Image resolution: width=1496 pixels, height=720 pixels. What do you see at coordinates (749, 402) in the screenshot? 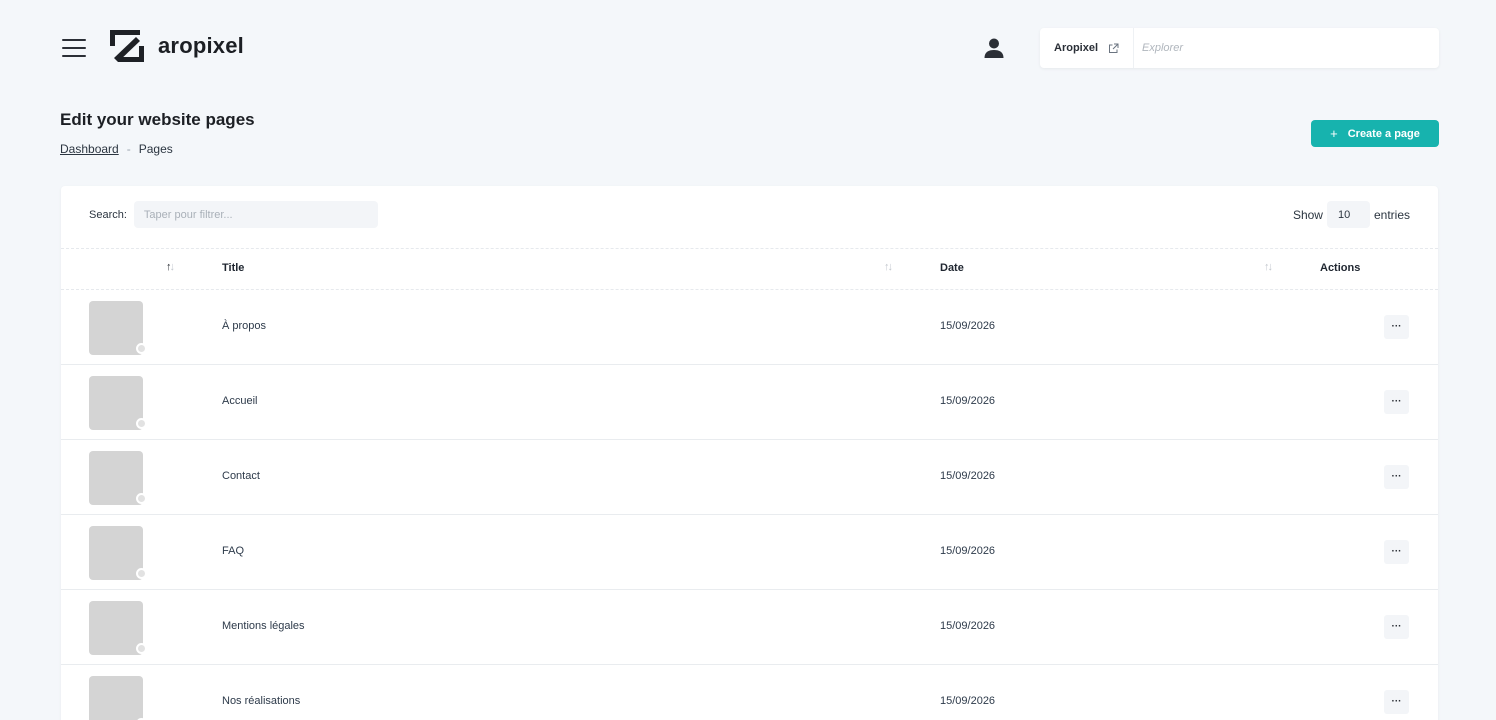
I see `table-row: Accueil 15/09/2026 ···` at bounding box center [749, 402].